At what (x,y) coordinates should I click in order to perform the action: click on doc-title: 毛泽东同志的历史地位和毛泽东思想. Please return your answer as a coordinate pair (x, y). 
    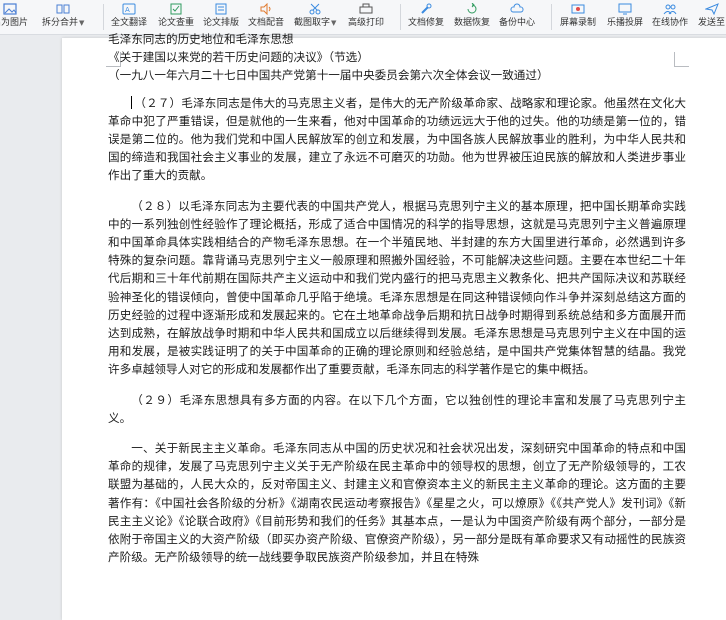
    Looking at the image, I should click on (201, 39).